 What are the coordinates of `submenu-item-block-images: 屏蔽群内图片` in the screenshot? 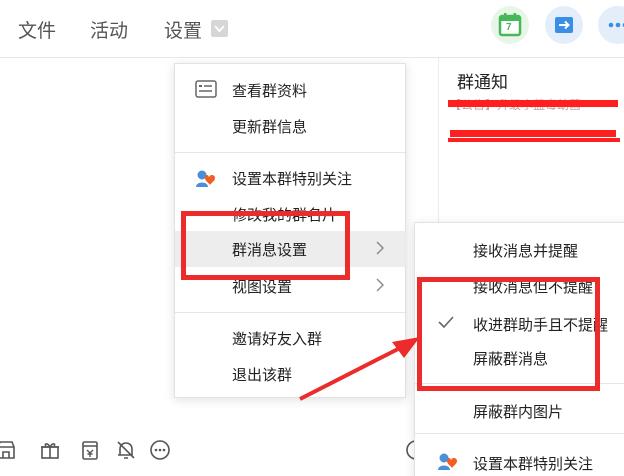 It's located at (519, 410).